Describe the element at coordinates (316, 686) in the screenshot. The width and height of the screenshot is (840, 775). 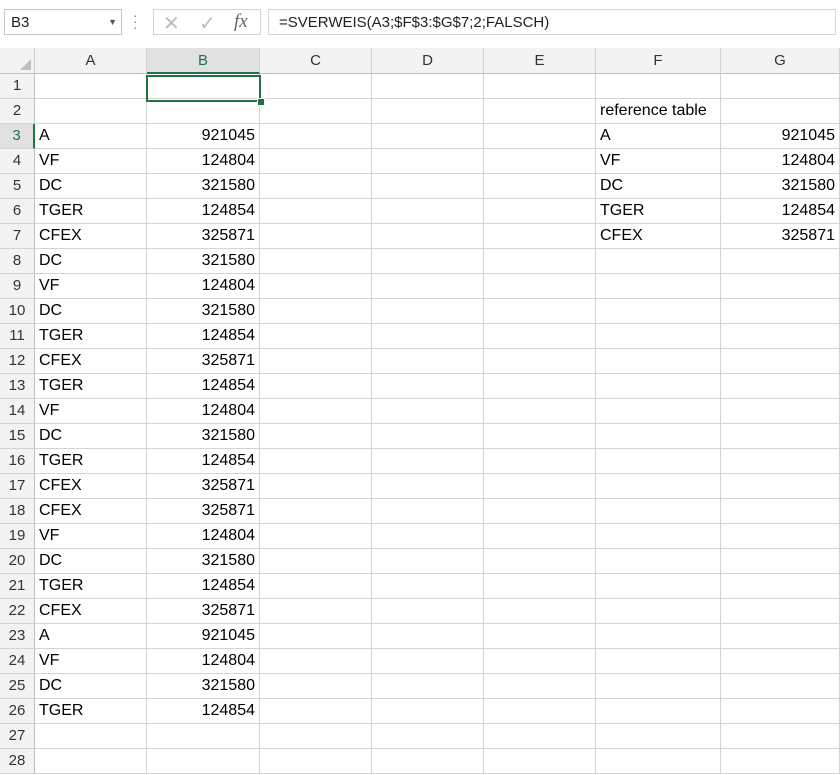
I see `cell-c25` at that location.